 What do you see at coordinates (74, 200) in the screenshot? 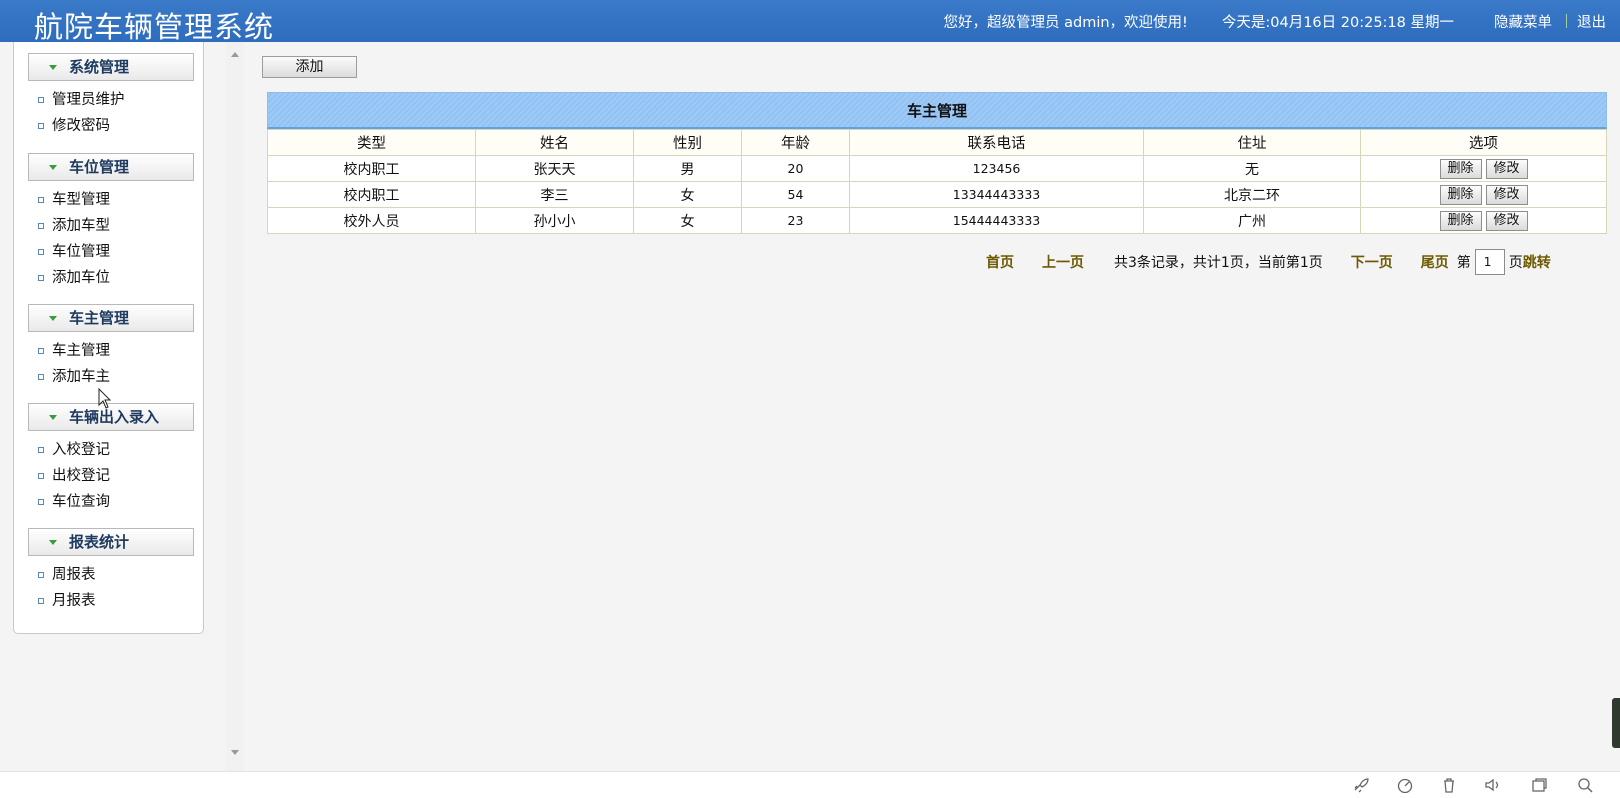
I see `menu-item-car-type: 车型管理` at bounding box center [74, 200].